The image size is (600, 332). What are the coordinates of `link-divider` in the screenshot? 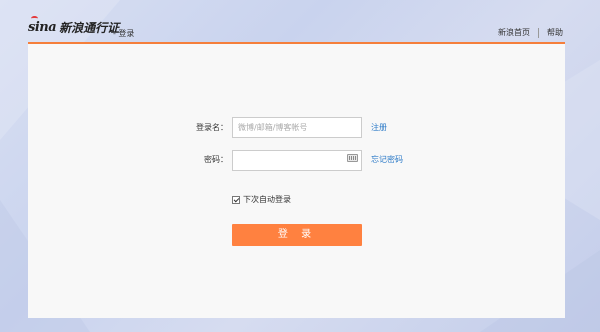 It's located at (538, 32).